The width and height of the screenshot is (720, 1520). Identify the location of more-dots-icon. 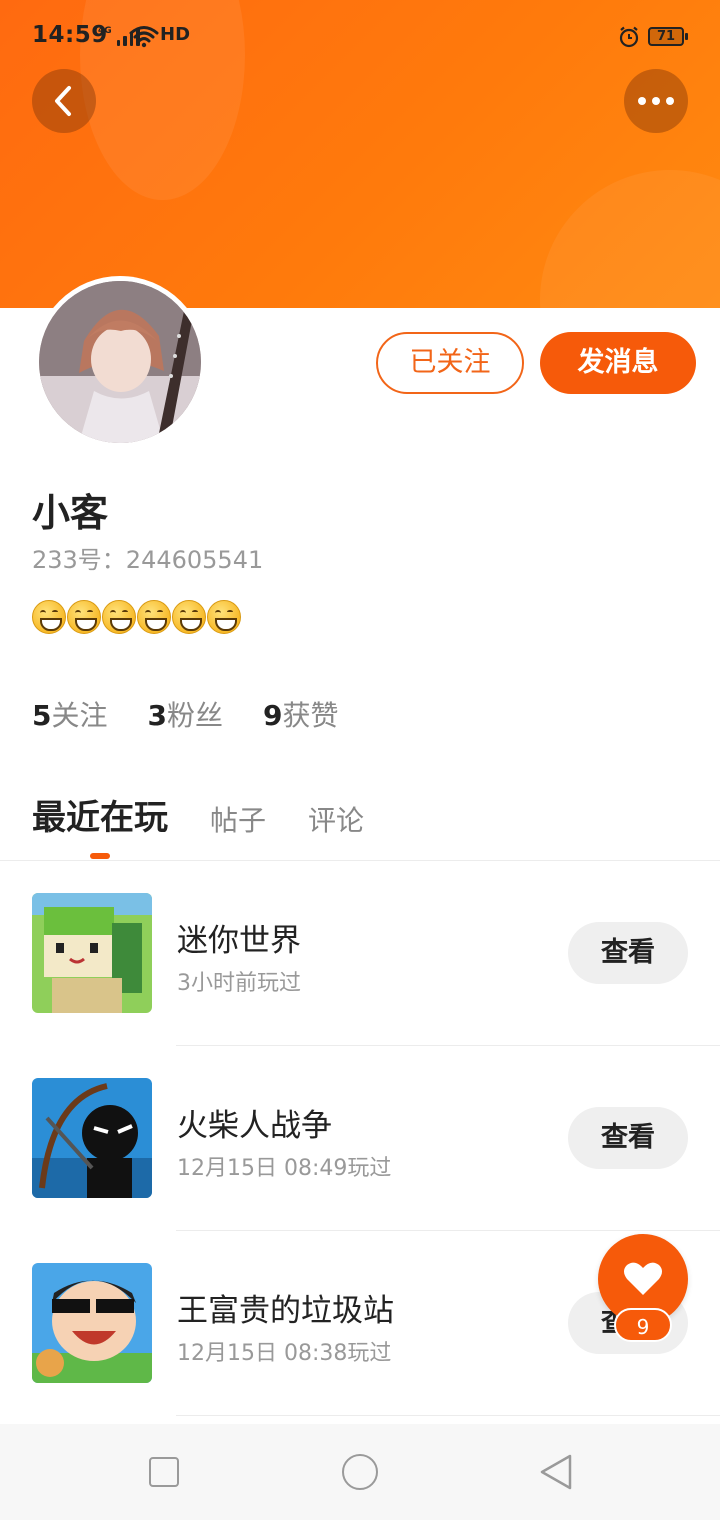
(656, 101).